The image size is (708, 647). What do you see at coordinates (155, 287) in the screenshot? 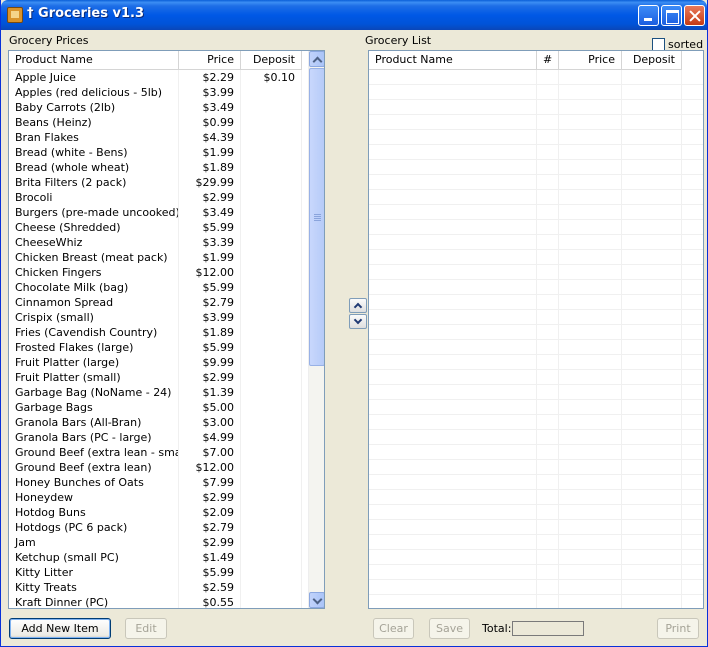
I see `table-row: Chocolate Milk (bag) $5.99` at bounding box center [155, 287].